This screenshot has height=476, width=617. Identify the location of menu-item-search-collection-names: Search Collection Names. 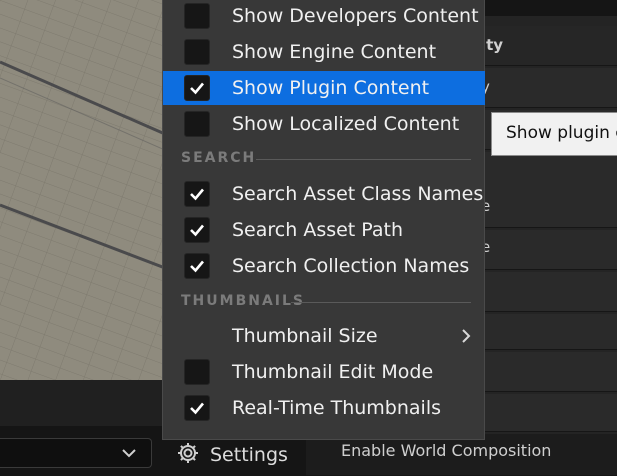
(324, 266).